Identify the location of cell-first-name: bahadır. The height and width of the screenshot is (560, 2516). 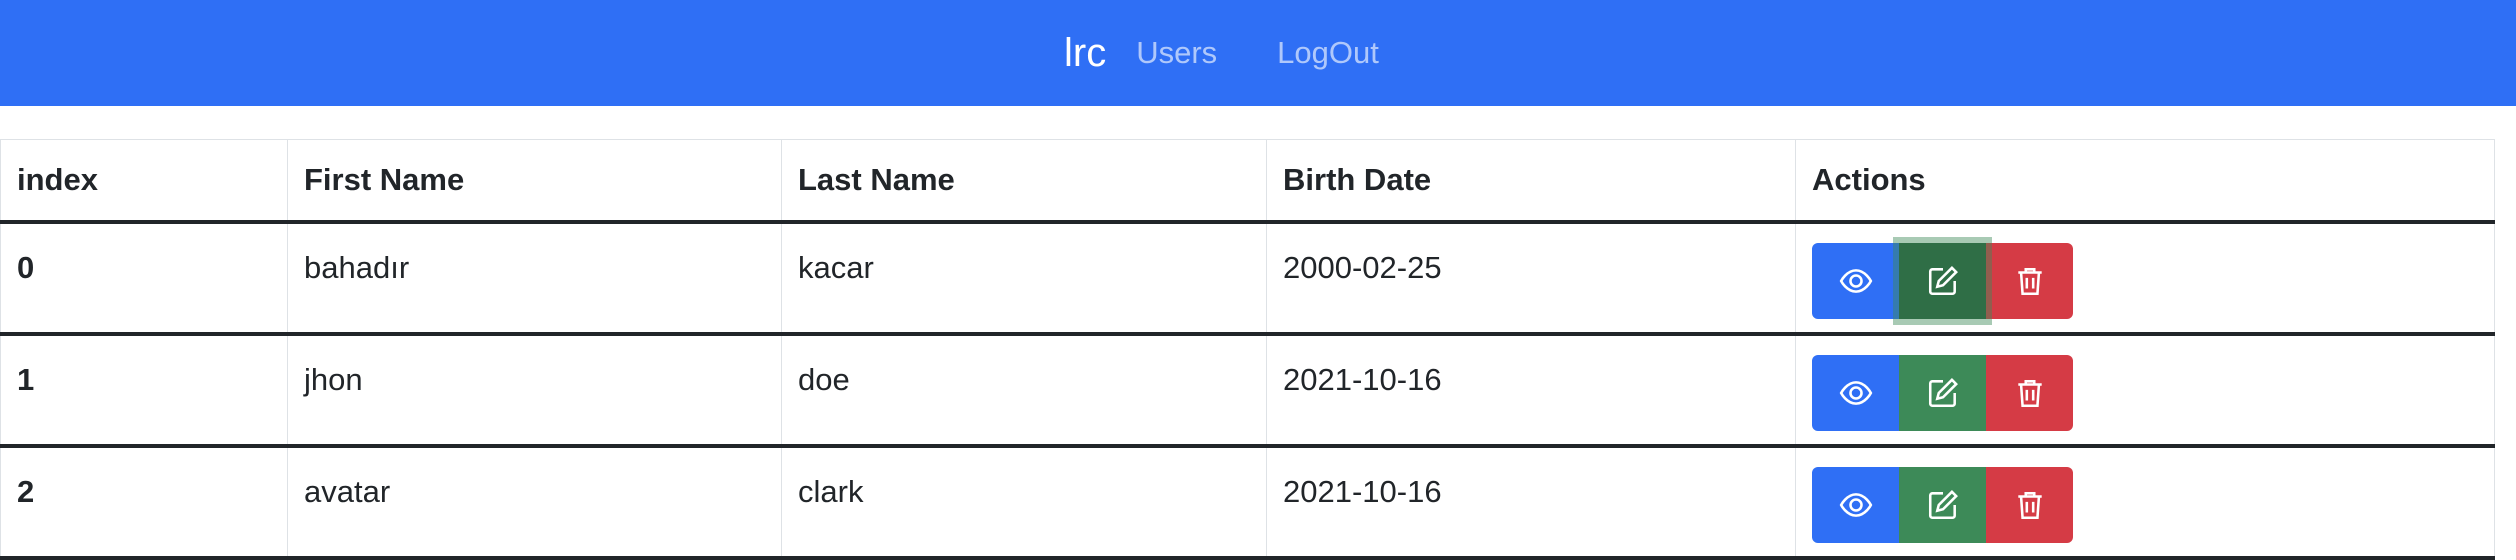
(534, 278).